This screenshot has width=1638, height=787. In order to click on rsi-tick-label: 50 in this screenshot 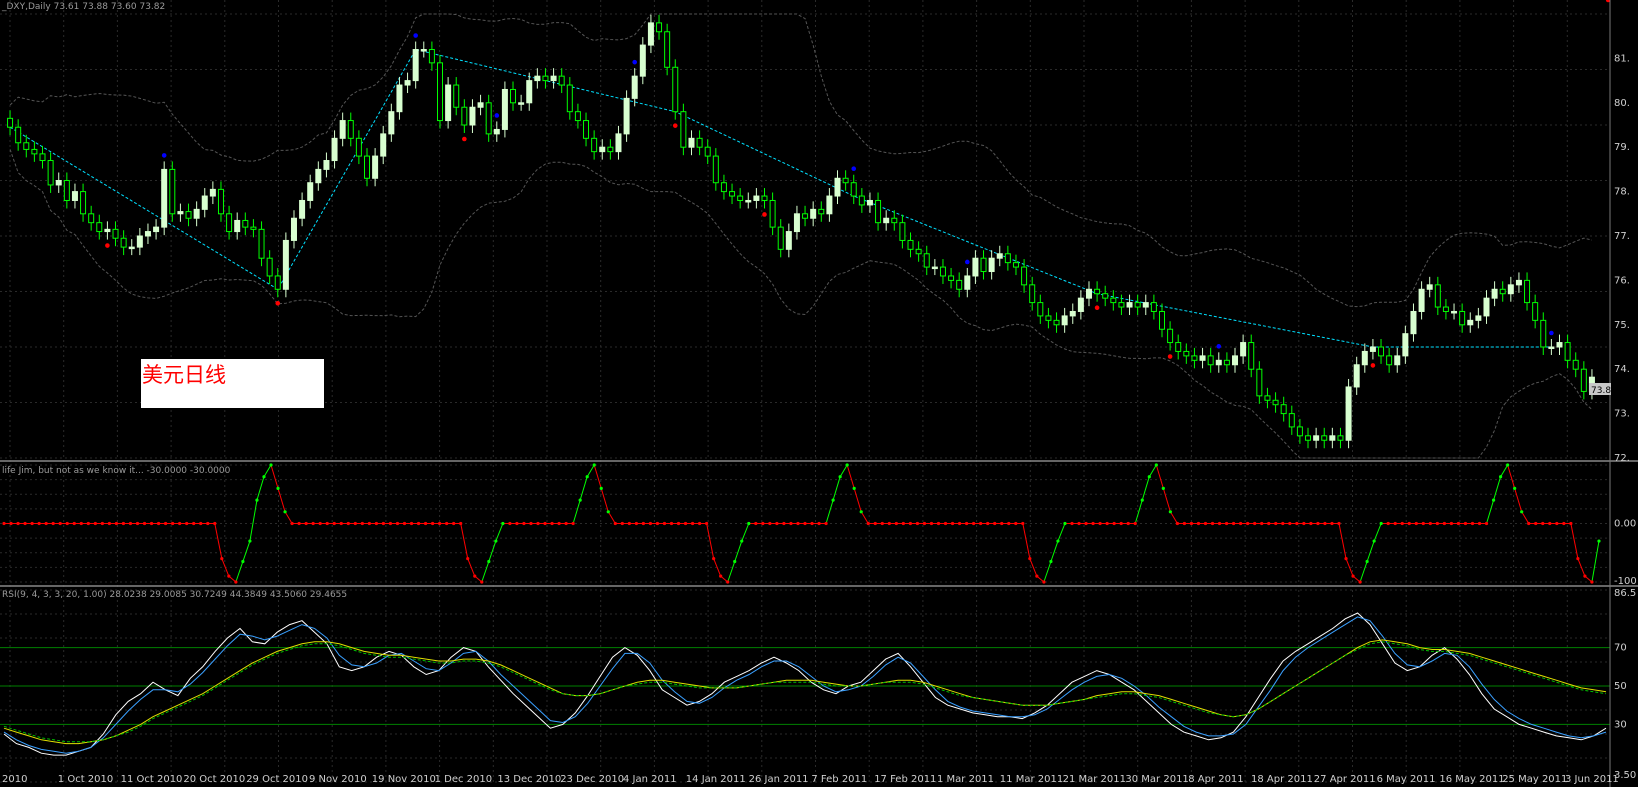, I will do `click(1620, 686)`.